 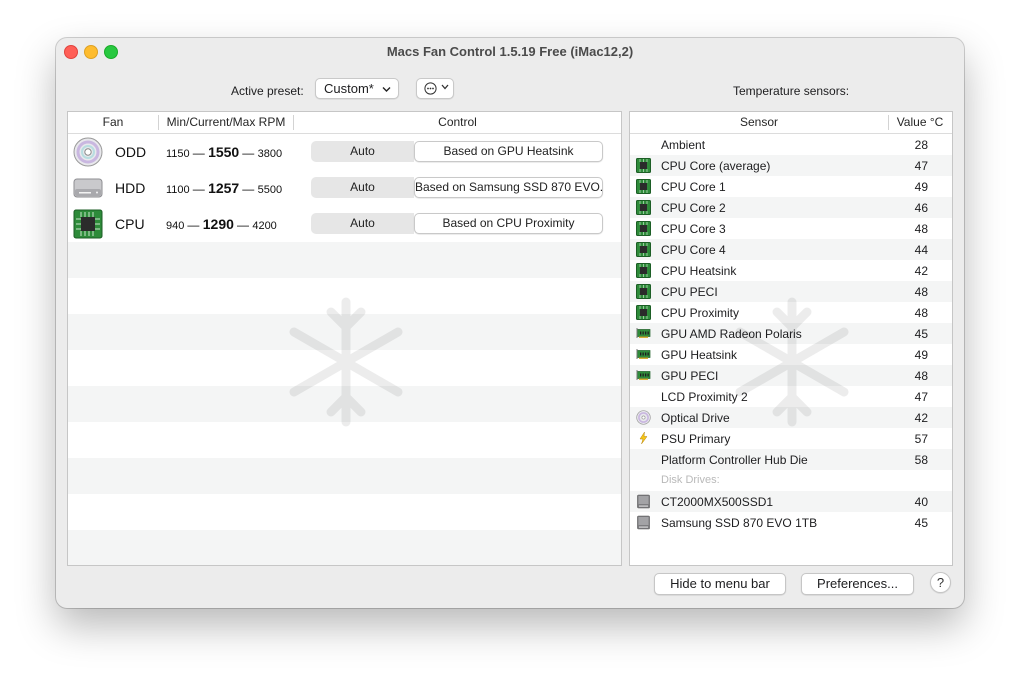 I want to click on sensor-name: CPU Core 1, so click(x=693, y=187).